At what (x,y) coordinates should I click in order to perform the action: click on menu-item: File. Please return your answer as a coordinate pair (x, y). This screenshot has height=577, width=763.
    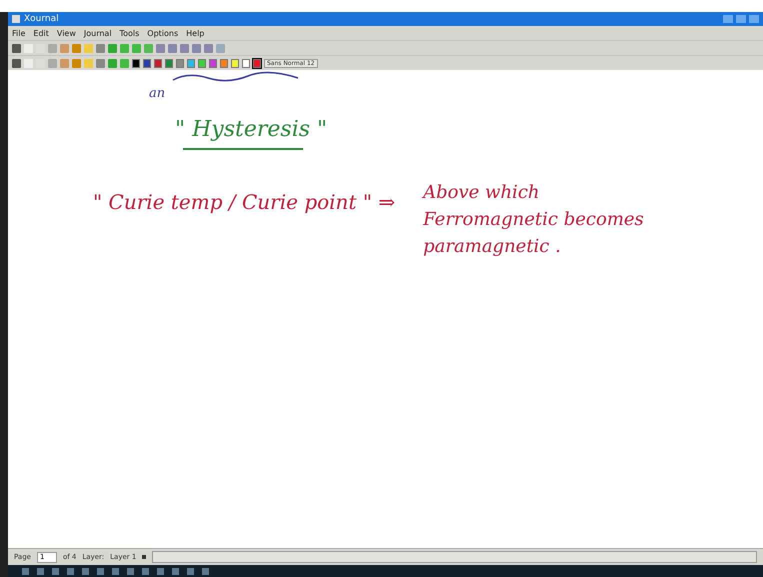
    Looking at the image, I should click on (19, 33).